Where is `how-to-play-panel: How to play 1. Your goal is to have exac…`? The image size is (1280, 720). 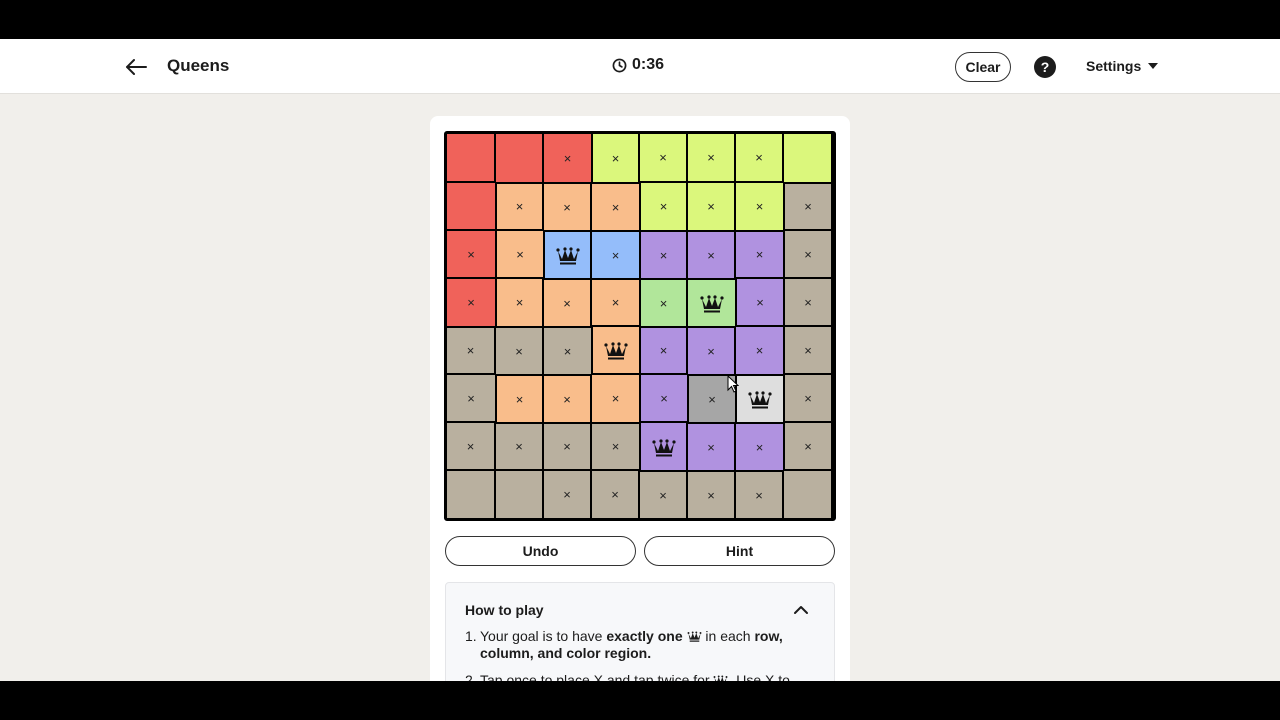 how-to-play-panel: How to play 1. Your goal is to have exac… is located at coordinates (640, 631).